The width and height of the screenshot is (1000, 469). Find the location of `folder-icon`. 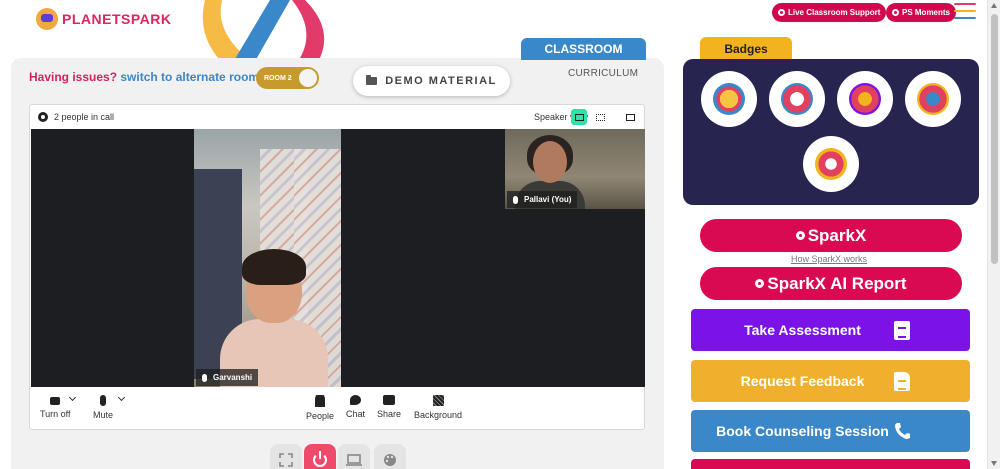

folder-icon is located at coordinates (372, 80).